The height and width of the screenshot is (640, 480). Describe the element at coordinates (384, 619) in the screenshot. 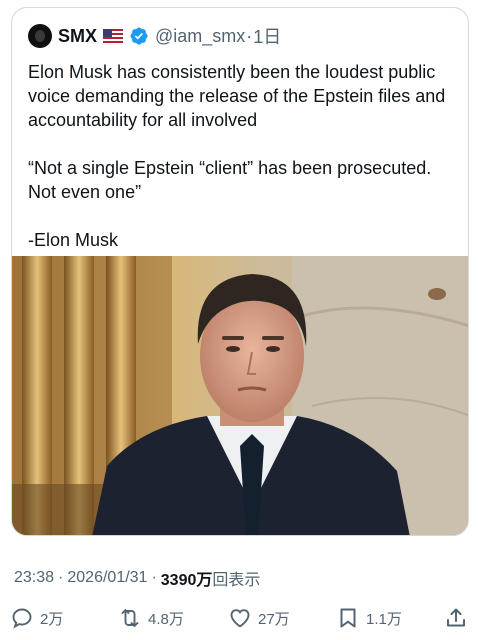

I see `bookmark-count: 1.1万` at that location.